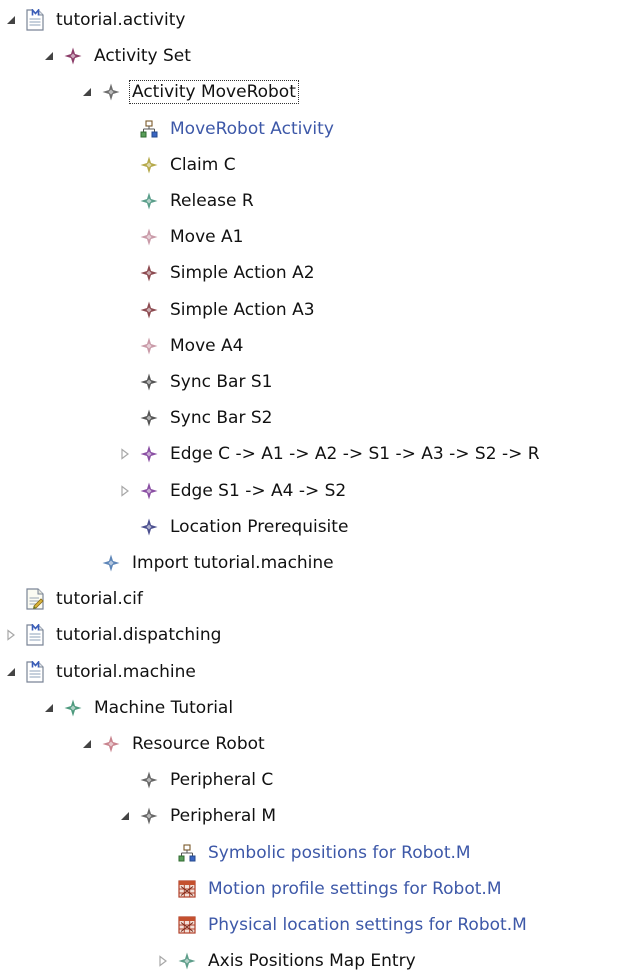 The image size is (641, 979). I want to click on tree-item: Sync Bar S1, so click(196, 382).